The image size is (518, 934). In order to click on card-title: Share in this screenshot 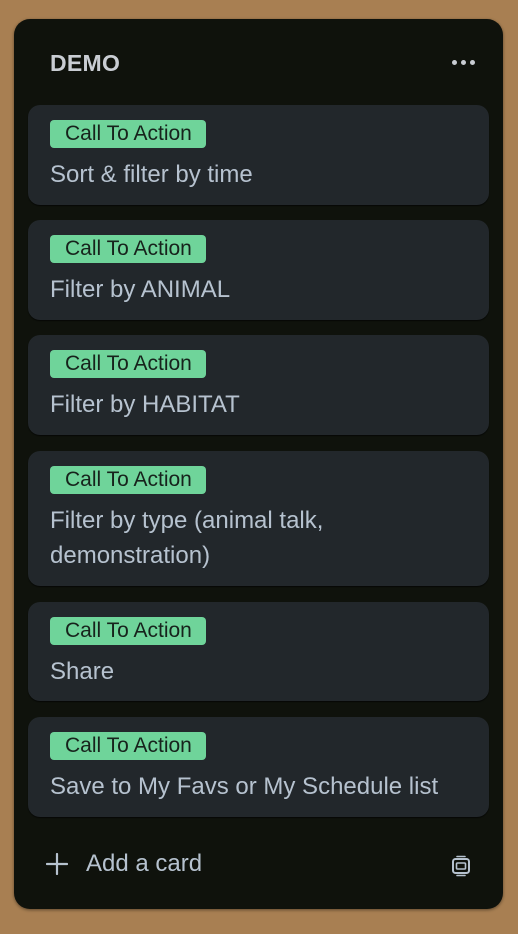, I will do `click(82, 671)`.